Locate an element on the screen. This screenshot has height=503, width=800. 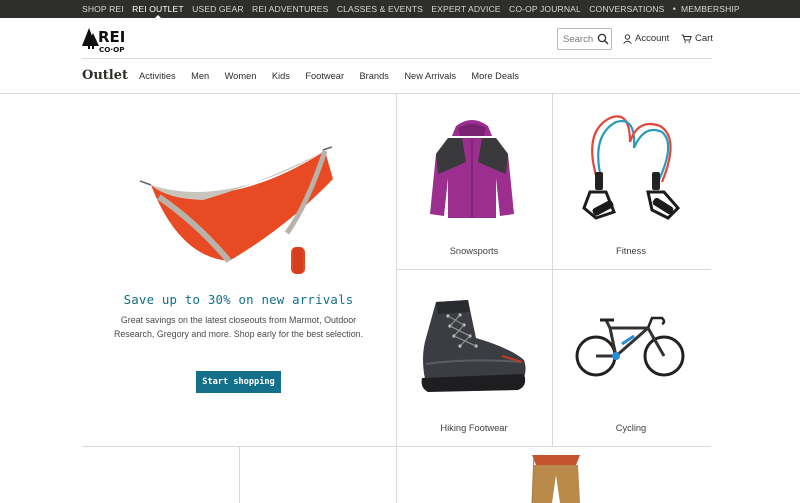
search-box is located at coordinates (584, 39).